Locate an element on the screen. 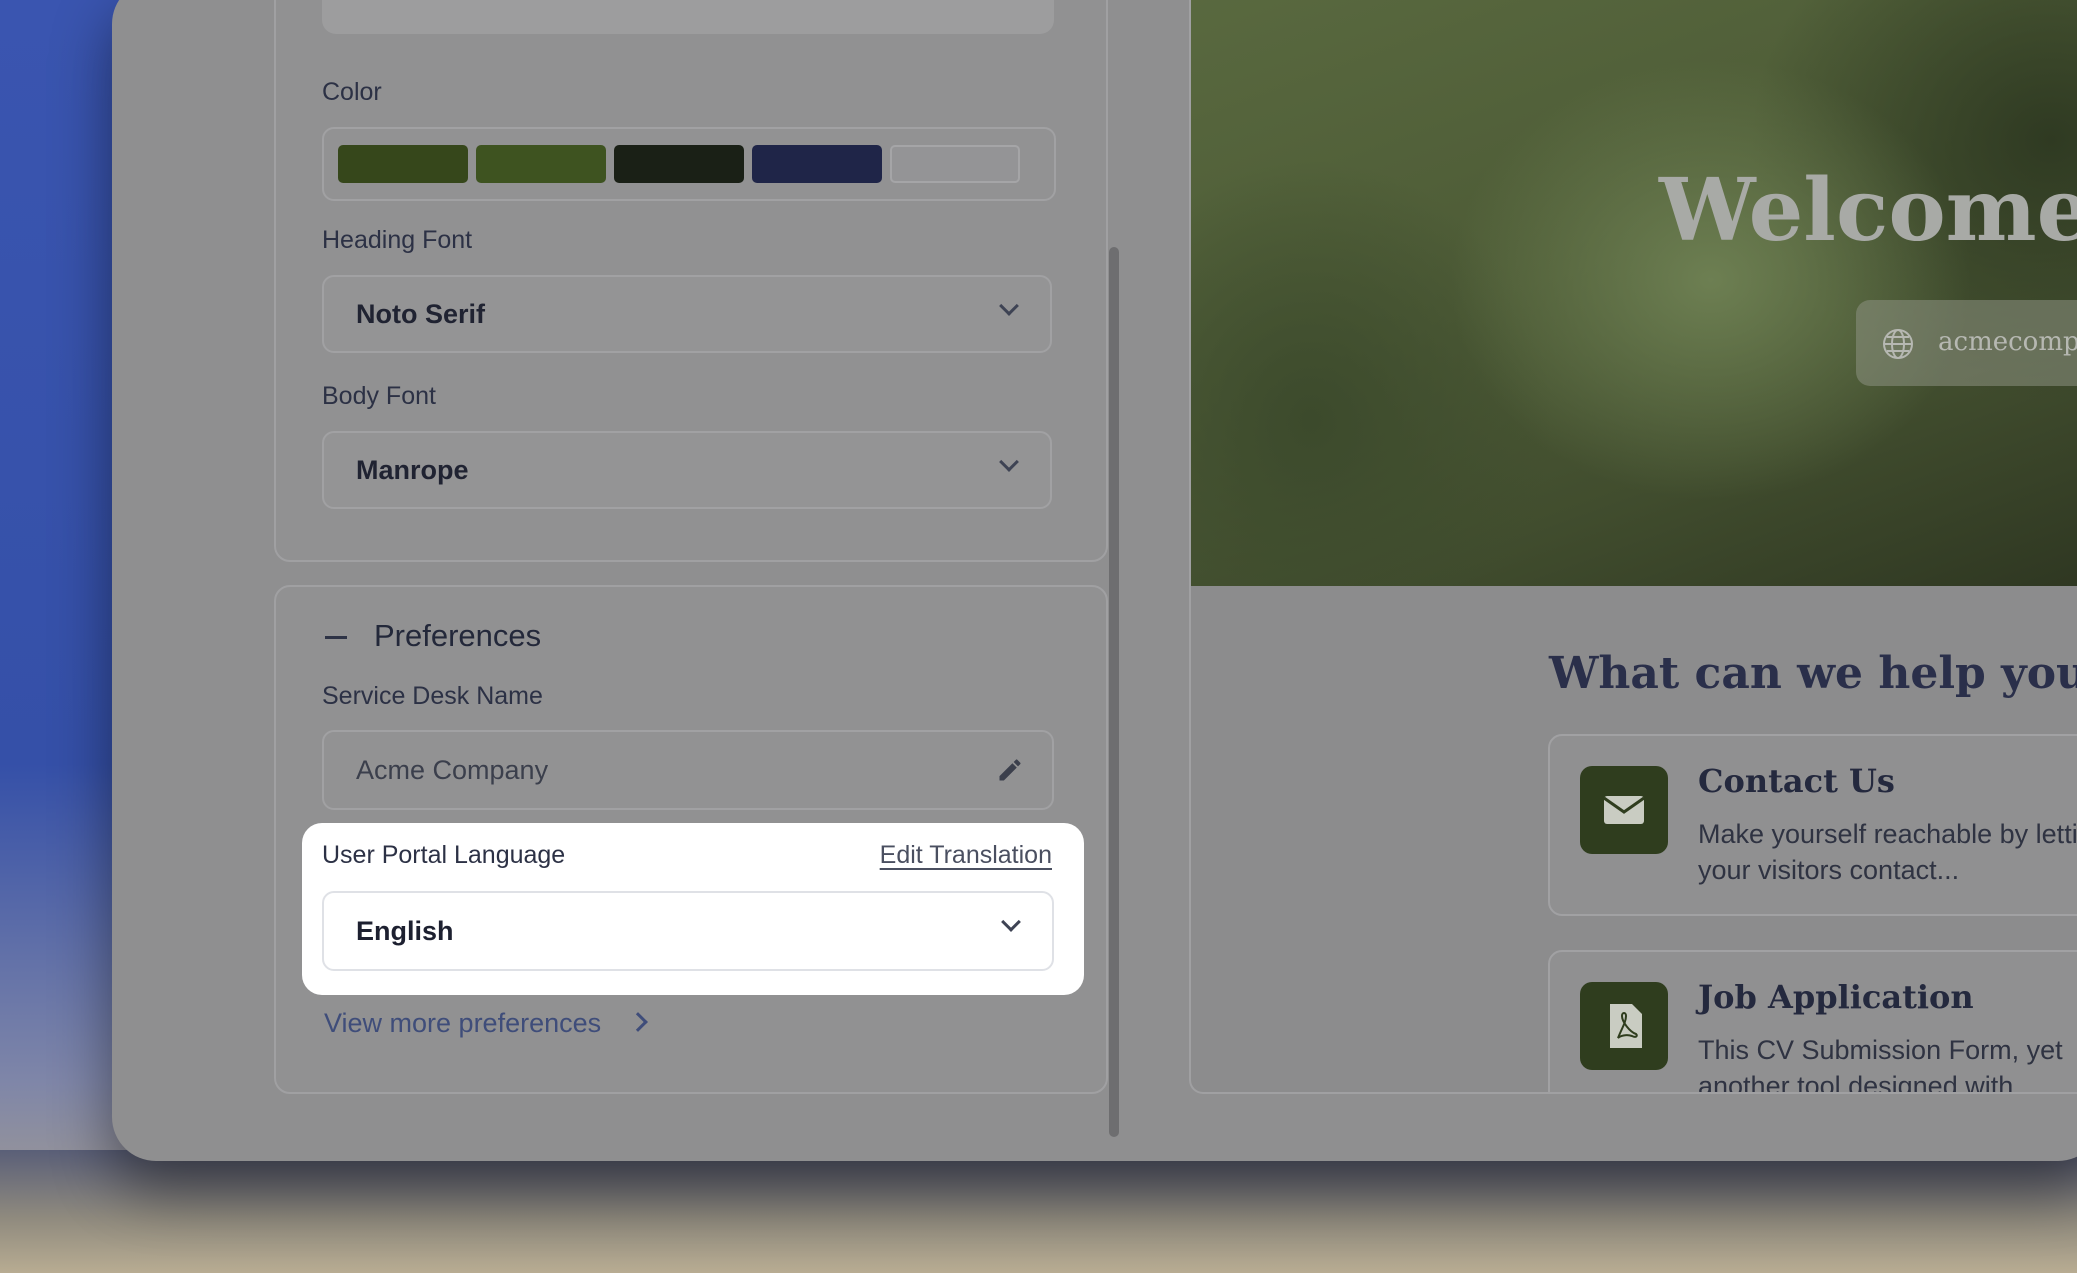 This screenshot has width=2077, height=1273. hero-title: Welcome to our is located at coordinates (1868, 210).